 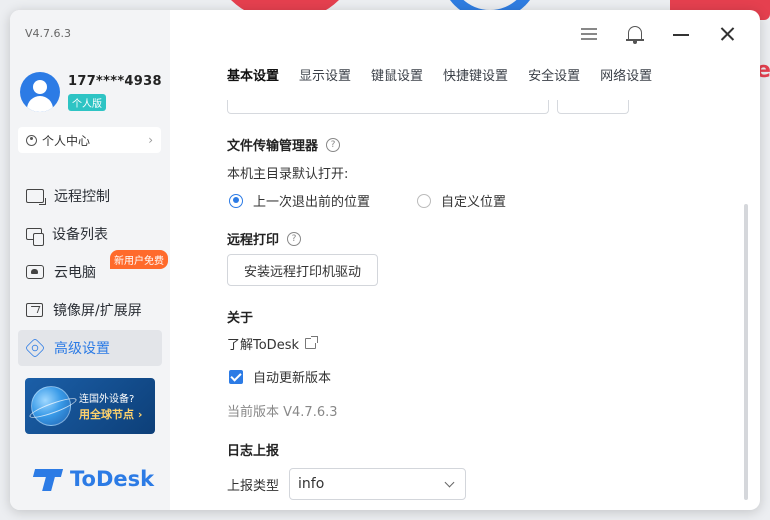 I want to click on sidebar-item-label: 高级设置, so click(x=82, y=349).